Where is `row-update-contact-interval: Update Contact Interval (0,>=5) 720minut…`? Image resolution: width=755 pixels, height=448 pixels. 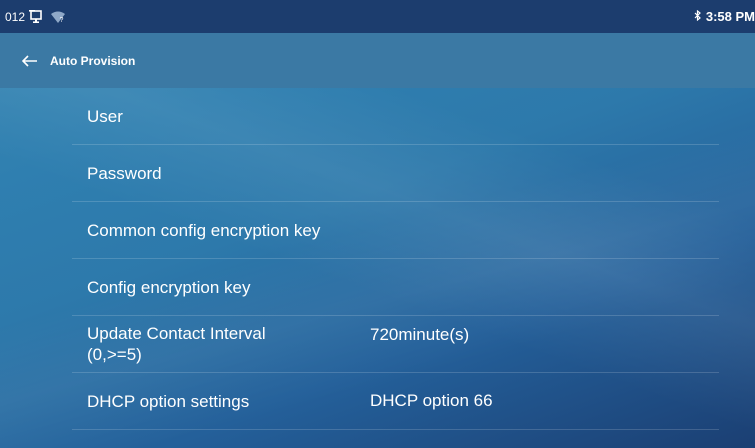 row-update-contact-interval: Update Contact Interval (0,>=5) 720minut… is located at coordinates (395, 344).